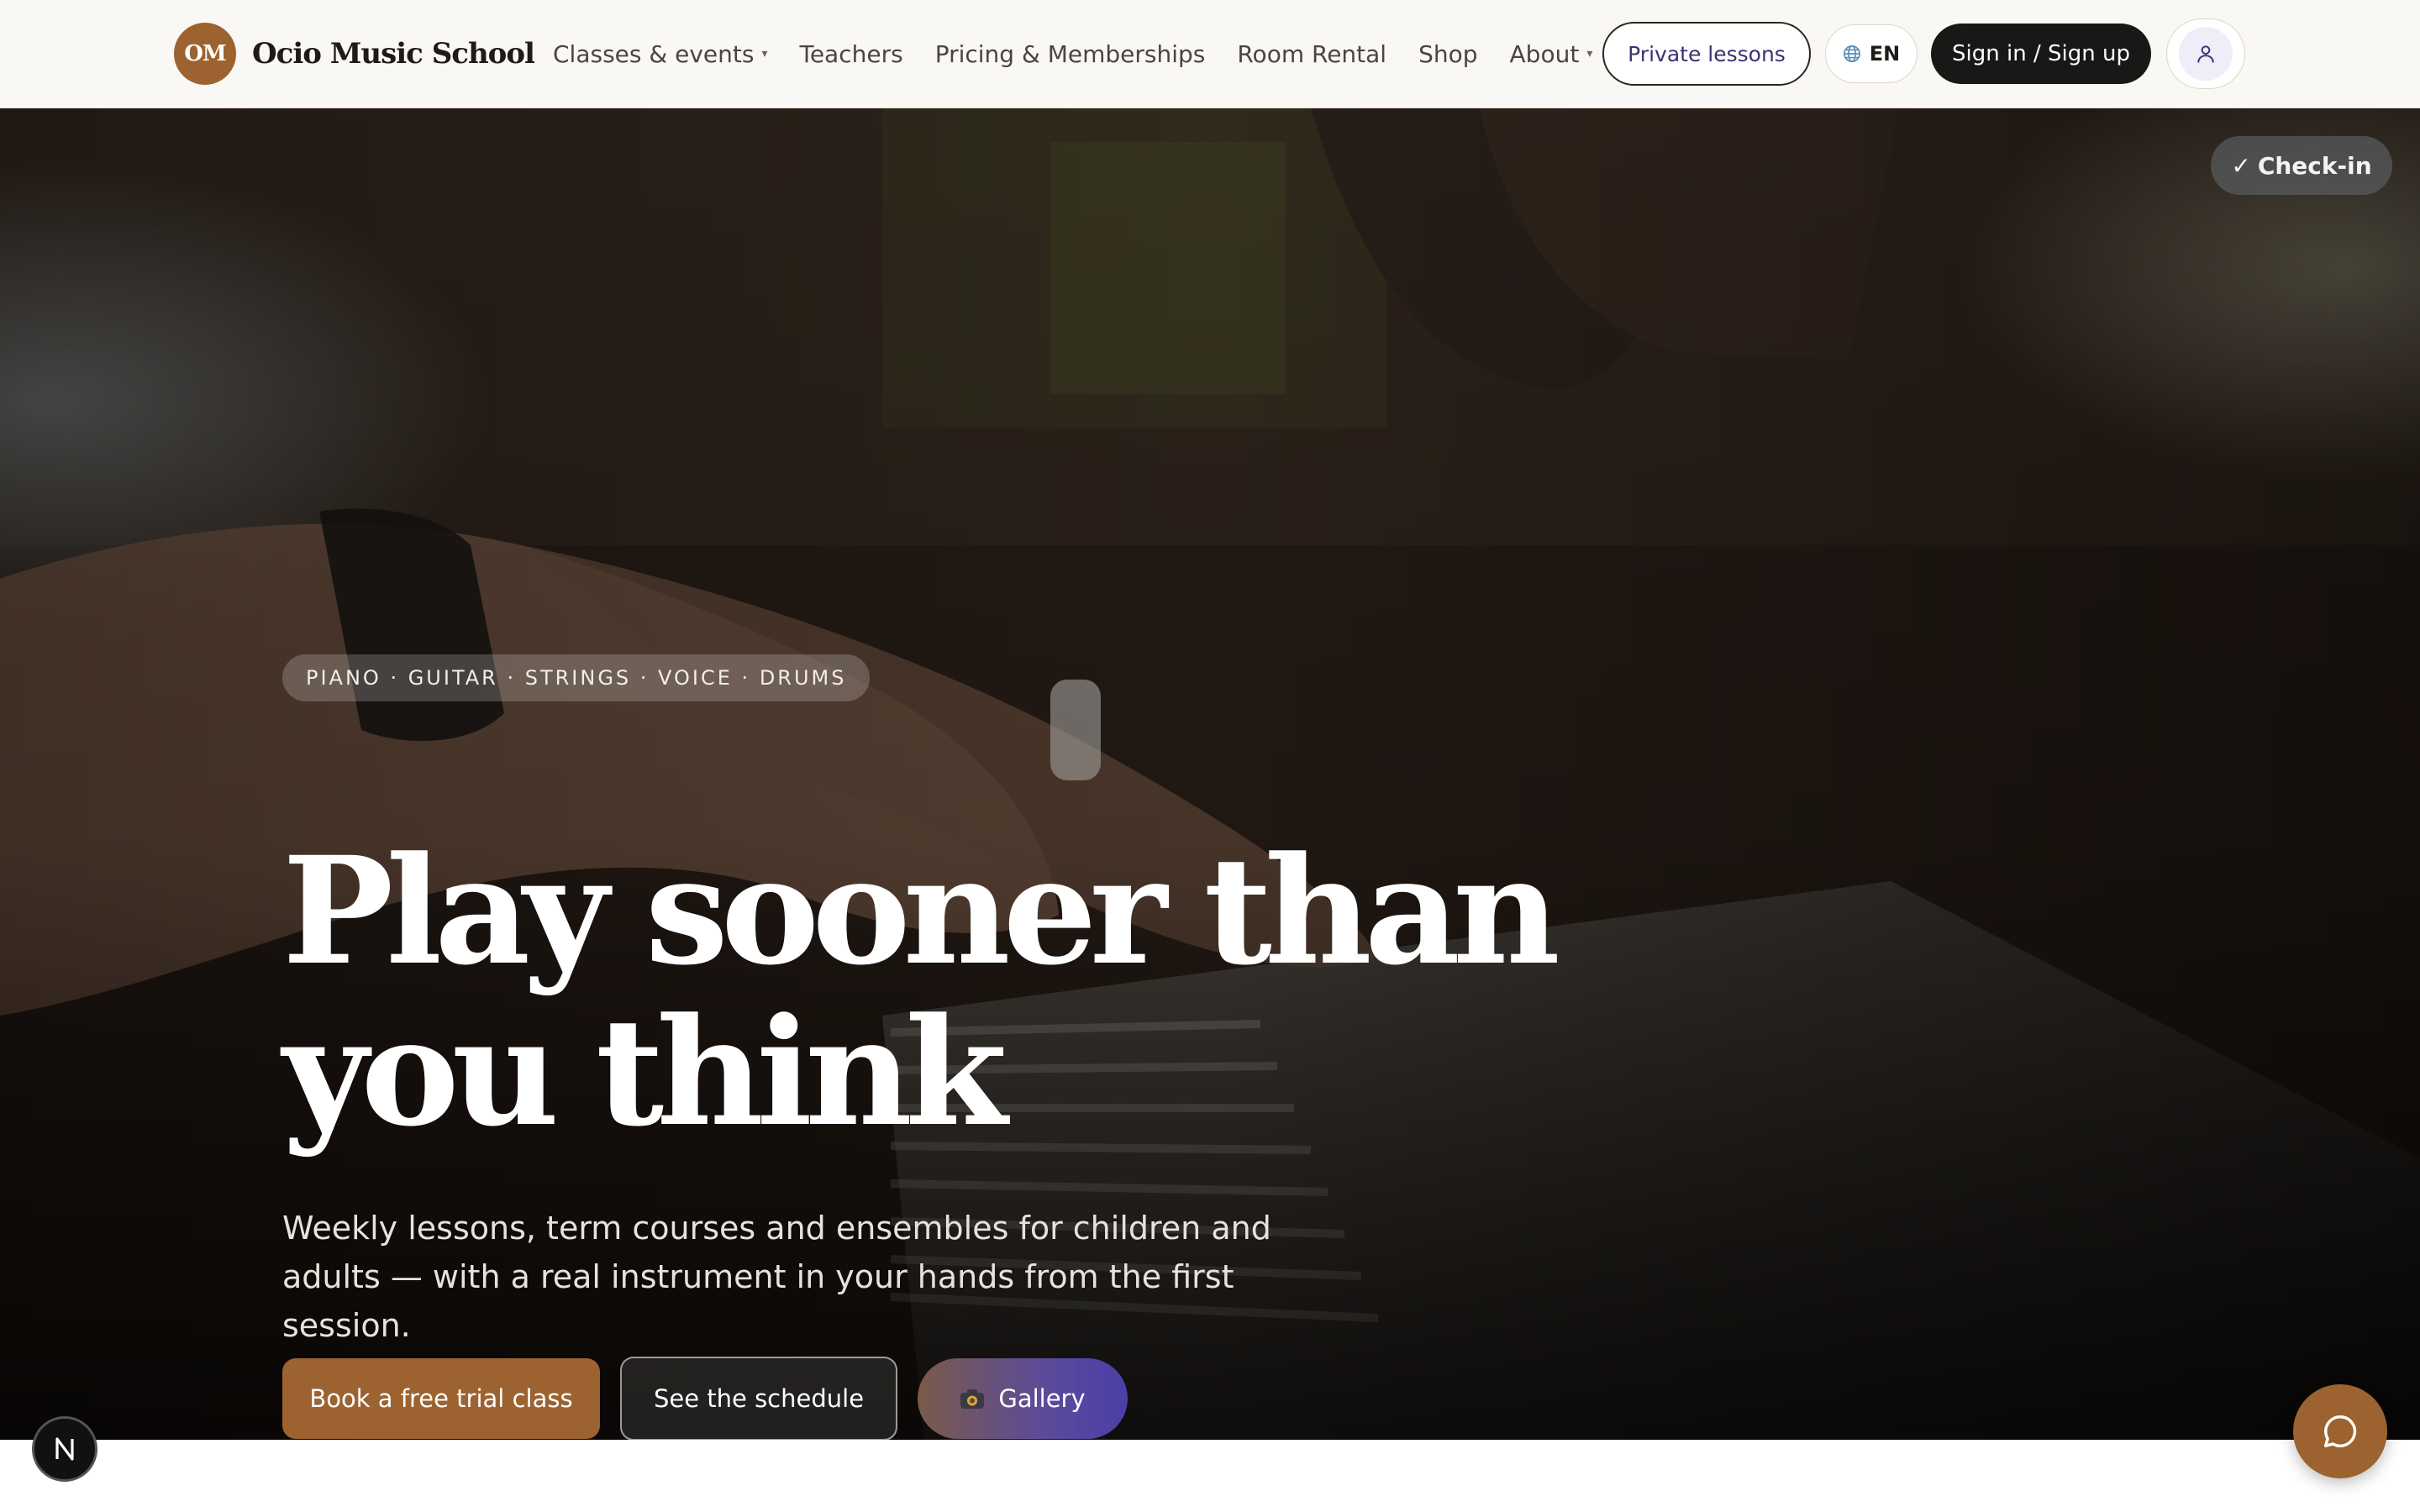 The width and height of the screenshot is (2420, 1512). I want to click on chat-bubble-icon, so click(2340, 1431).